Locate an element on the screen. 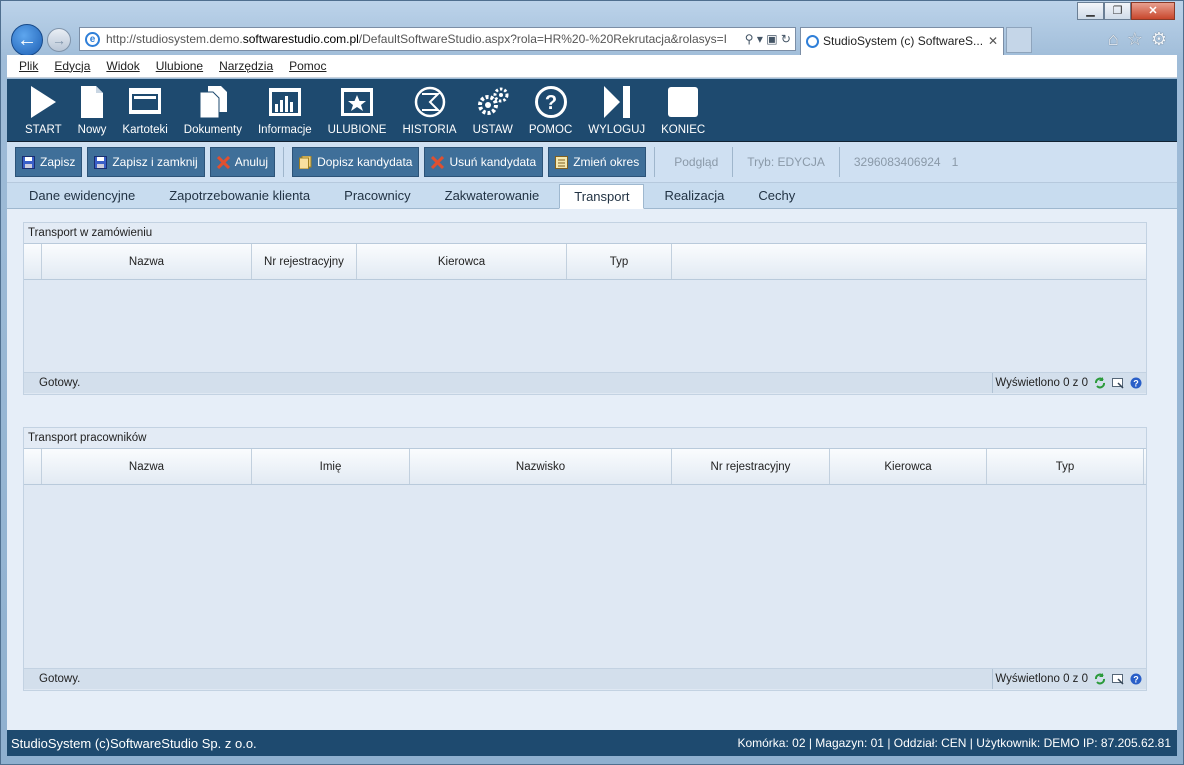 This screenshot has width=1184, height=765. browser-tab: StudioSystem (c) SoftwareS... ✕ is located at coordinates (902, 41).